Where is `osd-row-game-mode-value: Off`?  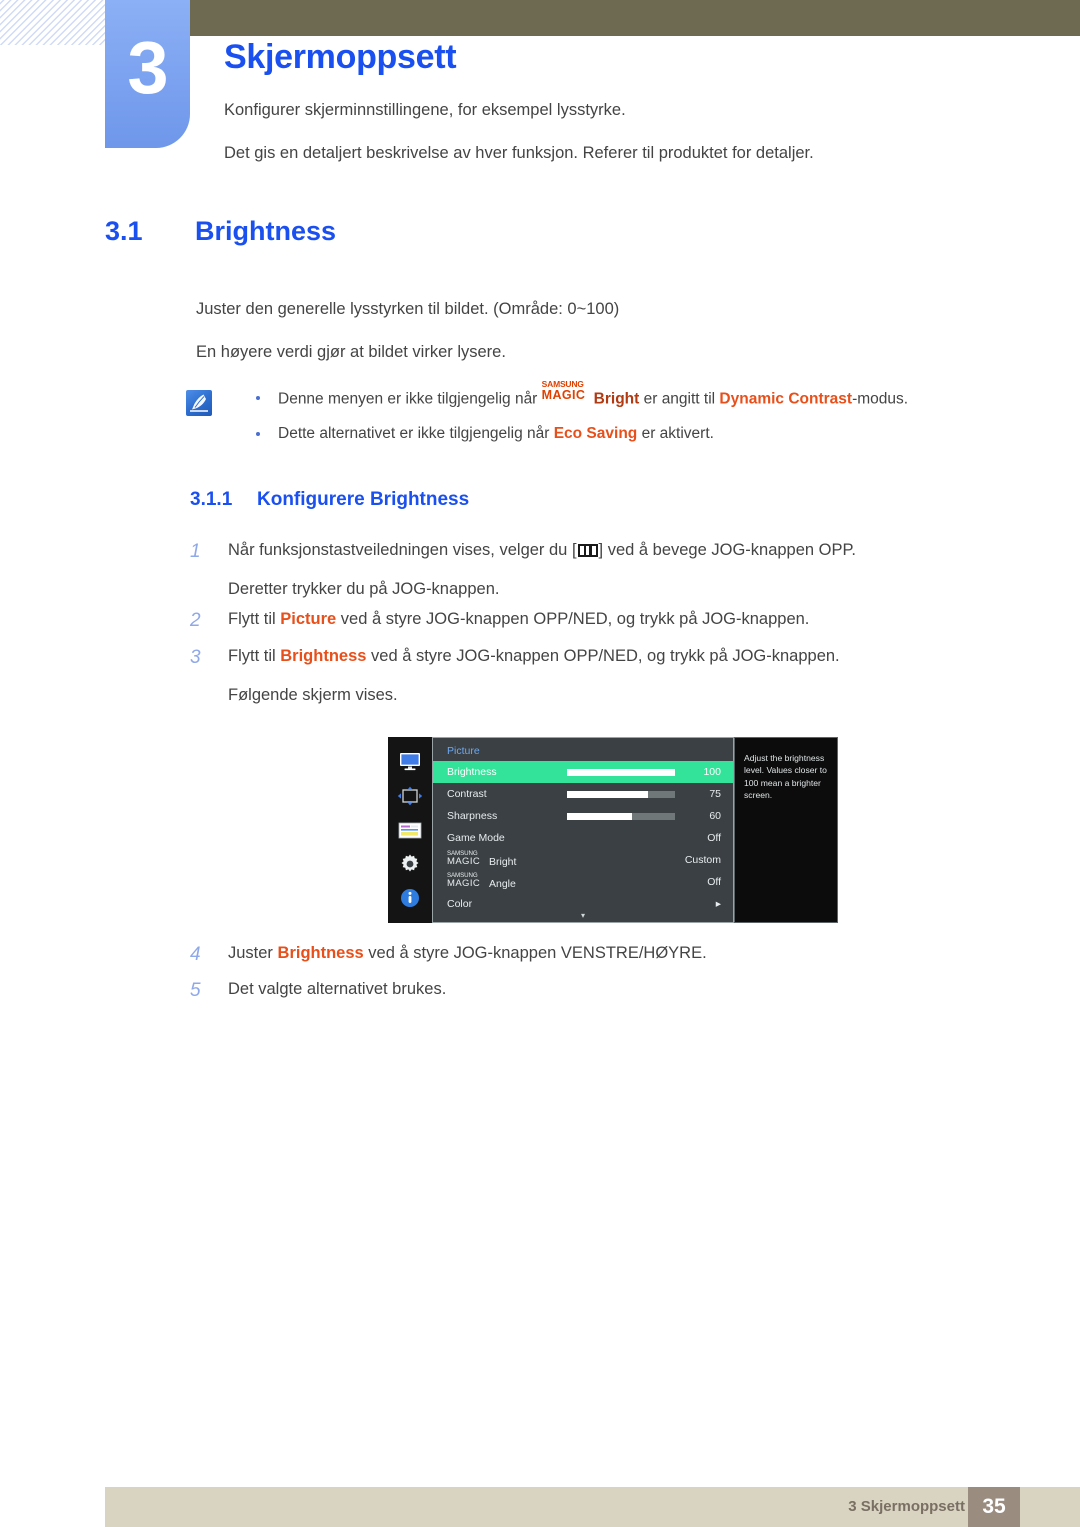 osd-row-game-mode-value: Off is located at coordinates (714, 838).